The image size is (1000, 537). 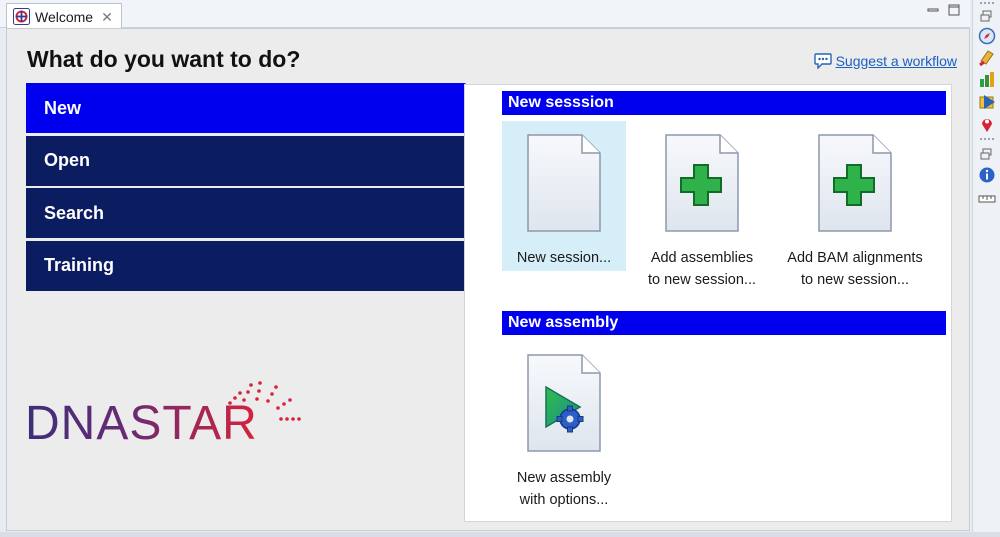 I want to click on nav-item-label: Search, so click(x=74, y=212).